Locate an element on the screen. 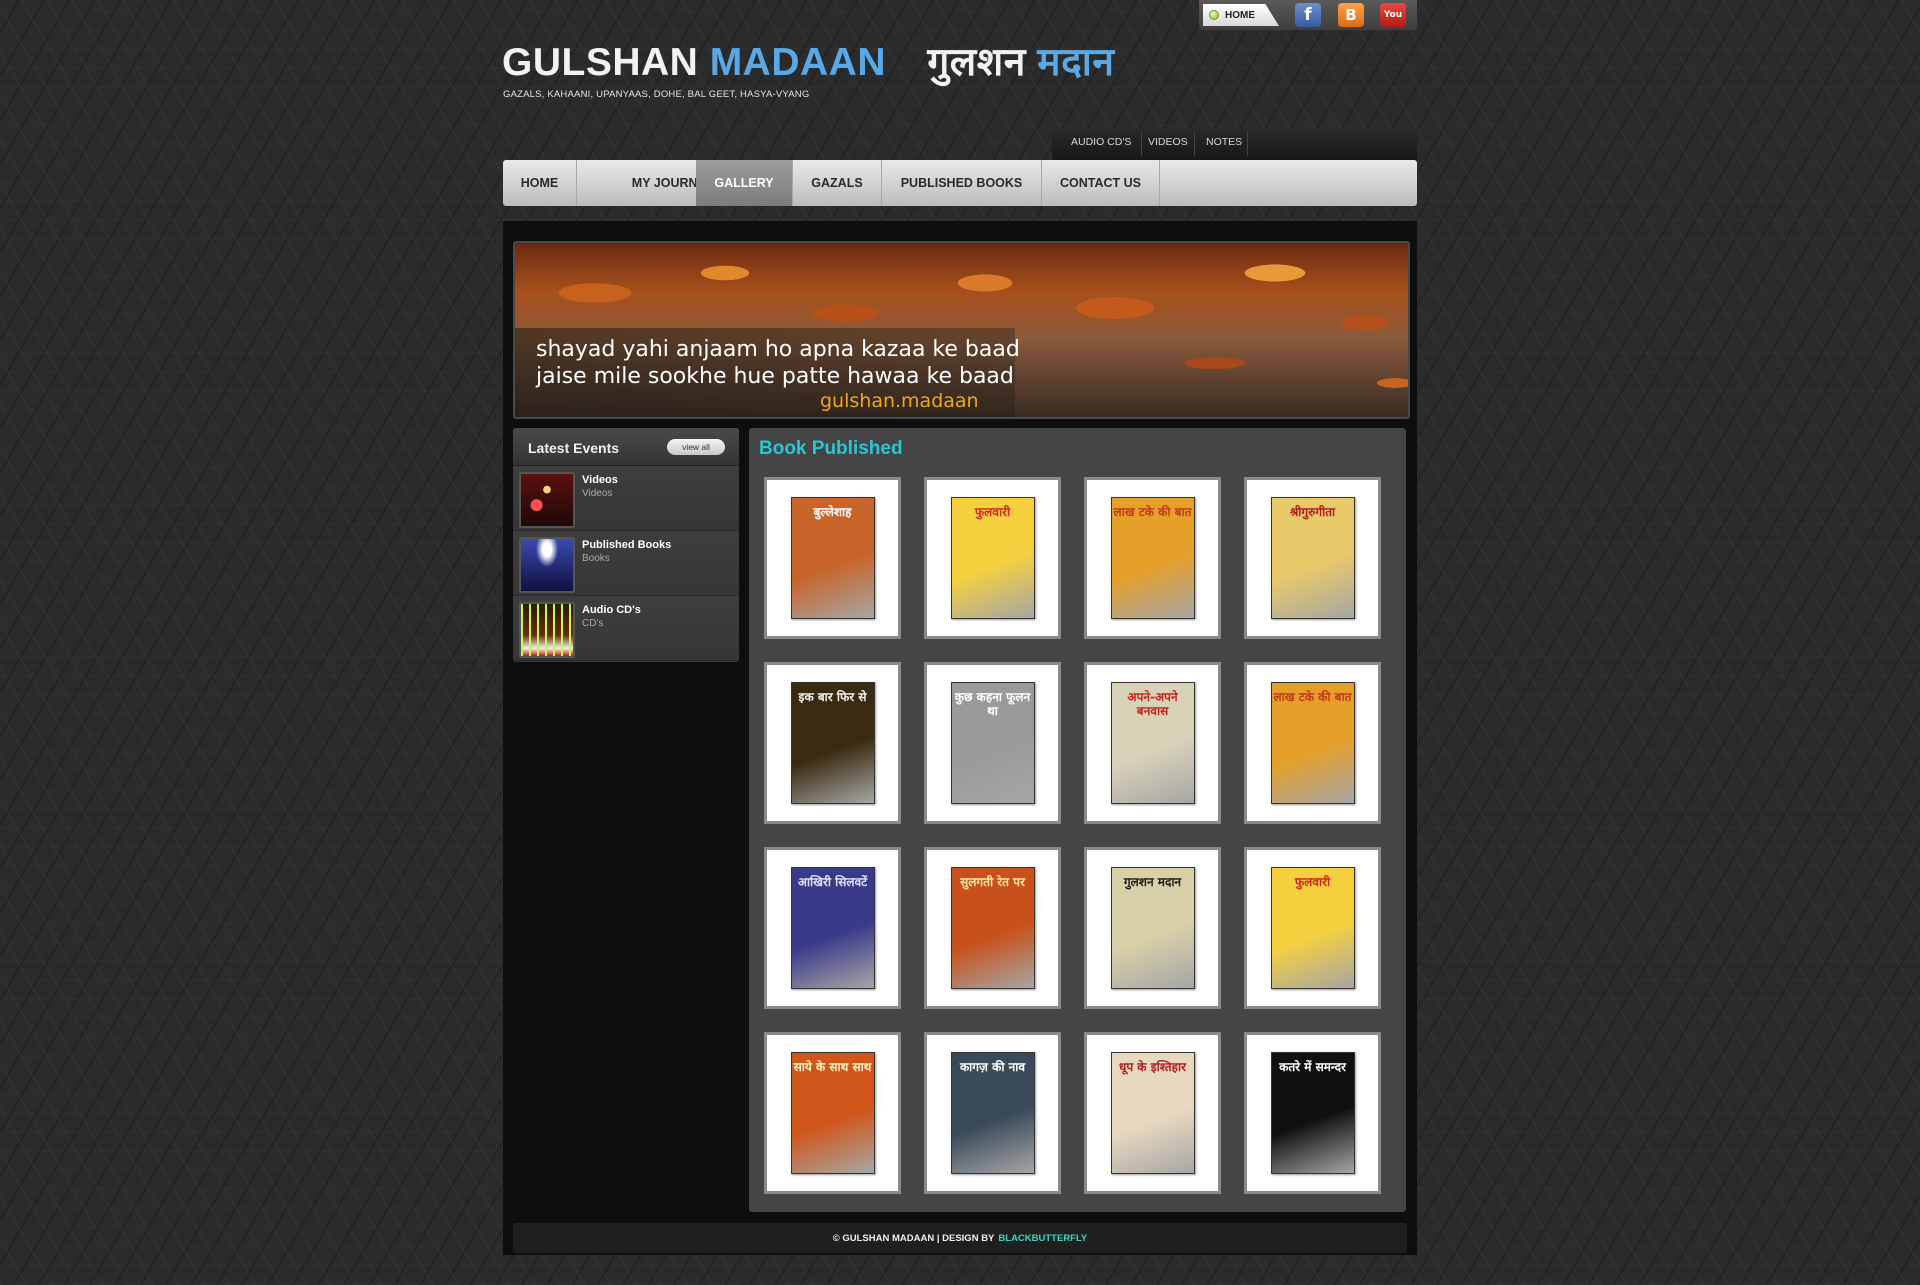 The width and height of the screenshot is (1920, 1285). book-tile: सुलगती रेत पर is located at coordinates (992, 928).